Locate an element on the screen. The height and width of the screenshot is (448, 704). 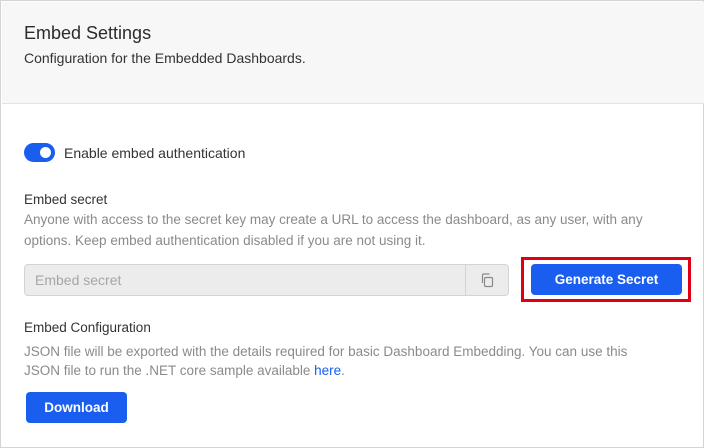
sample-here-link: here is located at coordinates (327, 370).